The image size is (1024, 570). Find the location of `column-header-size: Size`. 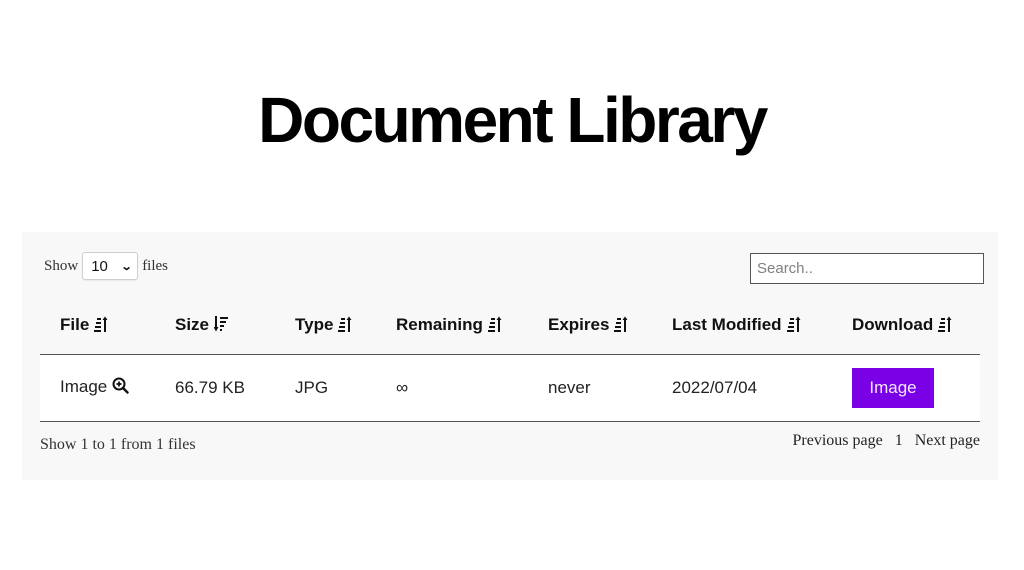

column-header-size: Size is located at coordinates (215, 326).